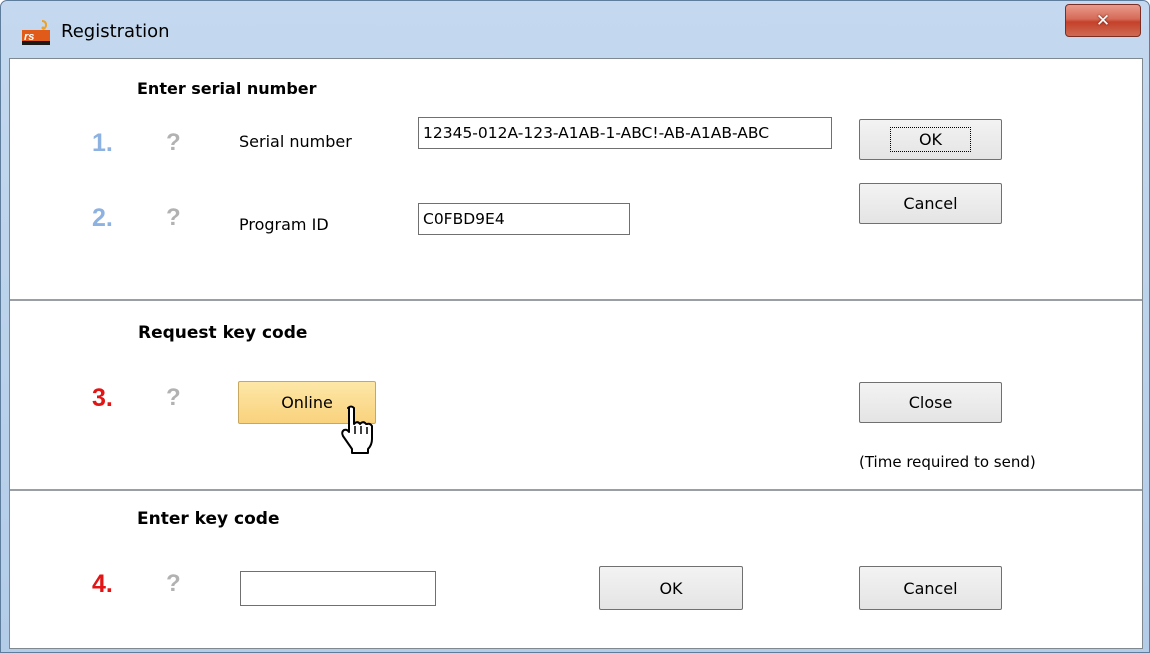 The height and width of the screenshot is (653, 1150). What do you see at coordinates (227, 88) in the screenshot?
I see `serial-heading: Enter serial number` at bounding box center [227, 88].